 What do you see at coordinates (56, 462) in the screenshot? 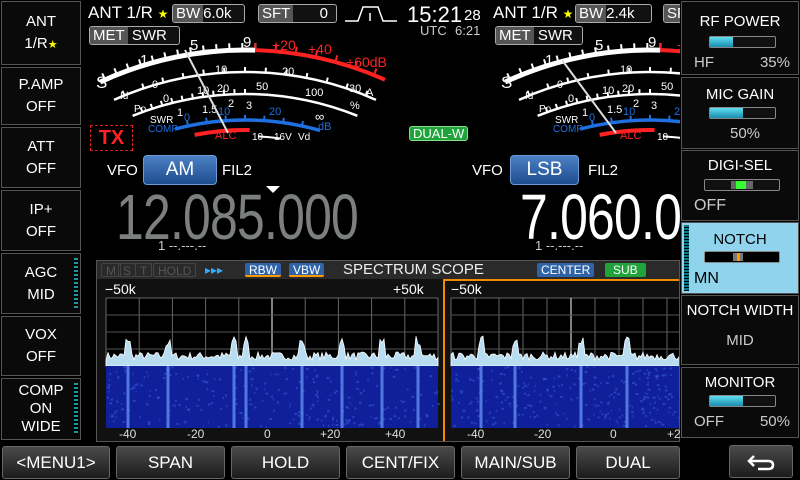
I see `menu1-button: <MENU1>` at bounding box center [56, 462].